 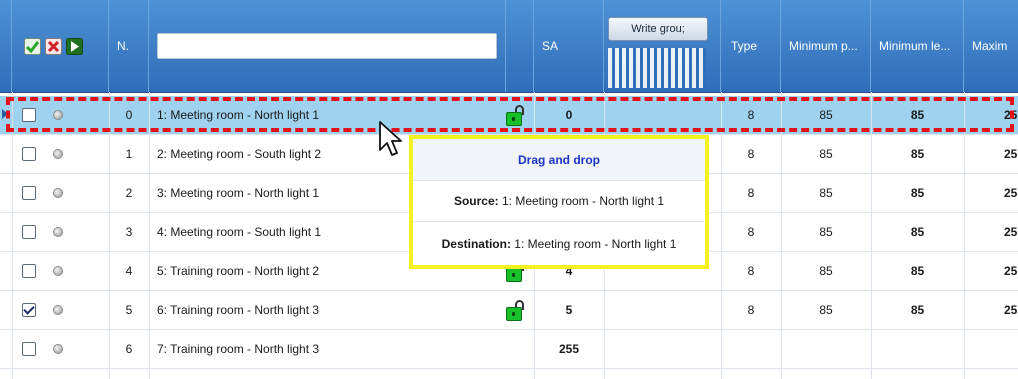 I want to click on row-sa: 5, so click(x=569, y=310).